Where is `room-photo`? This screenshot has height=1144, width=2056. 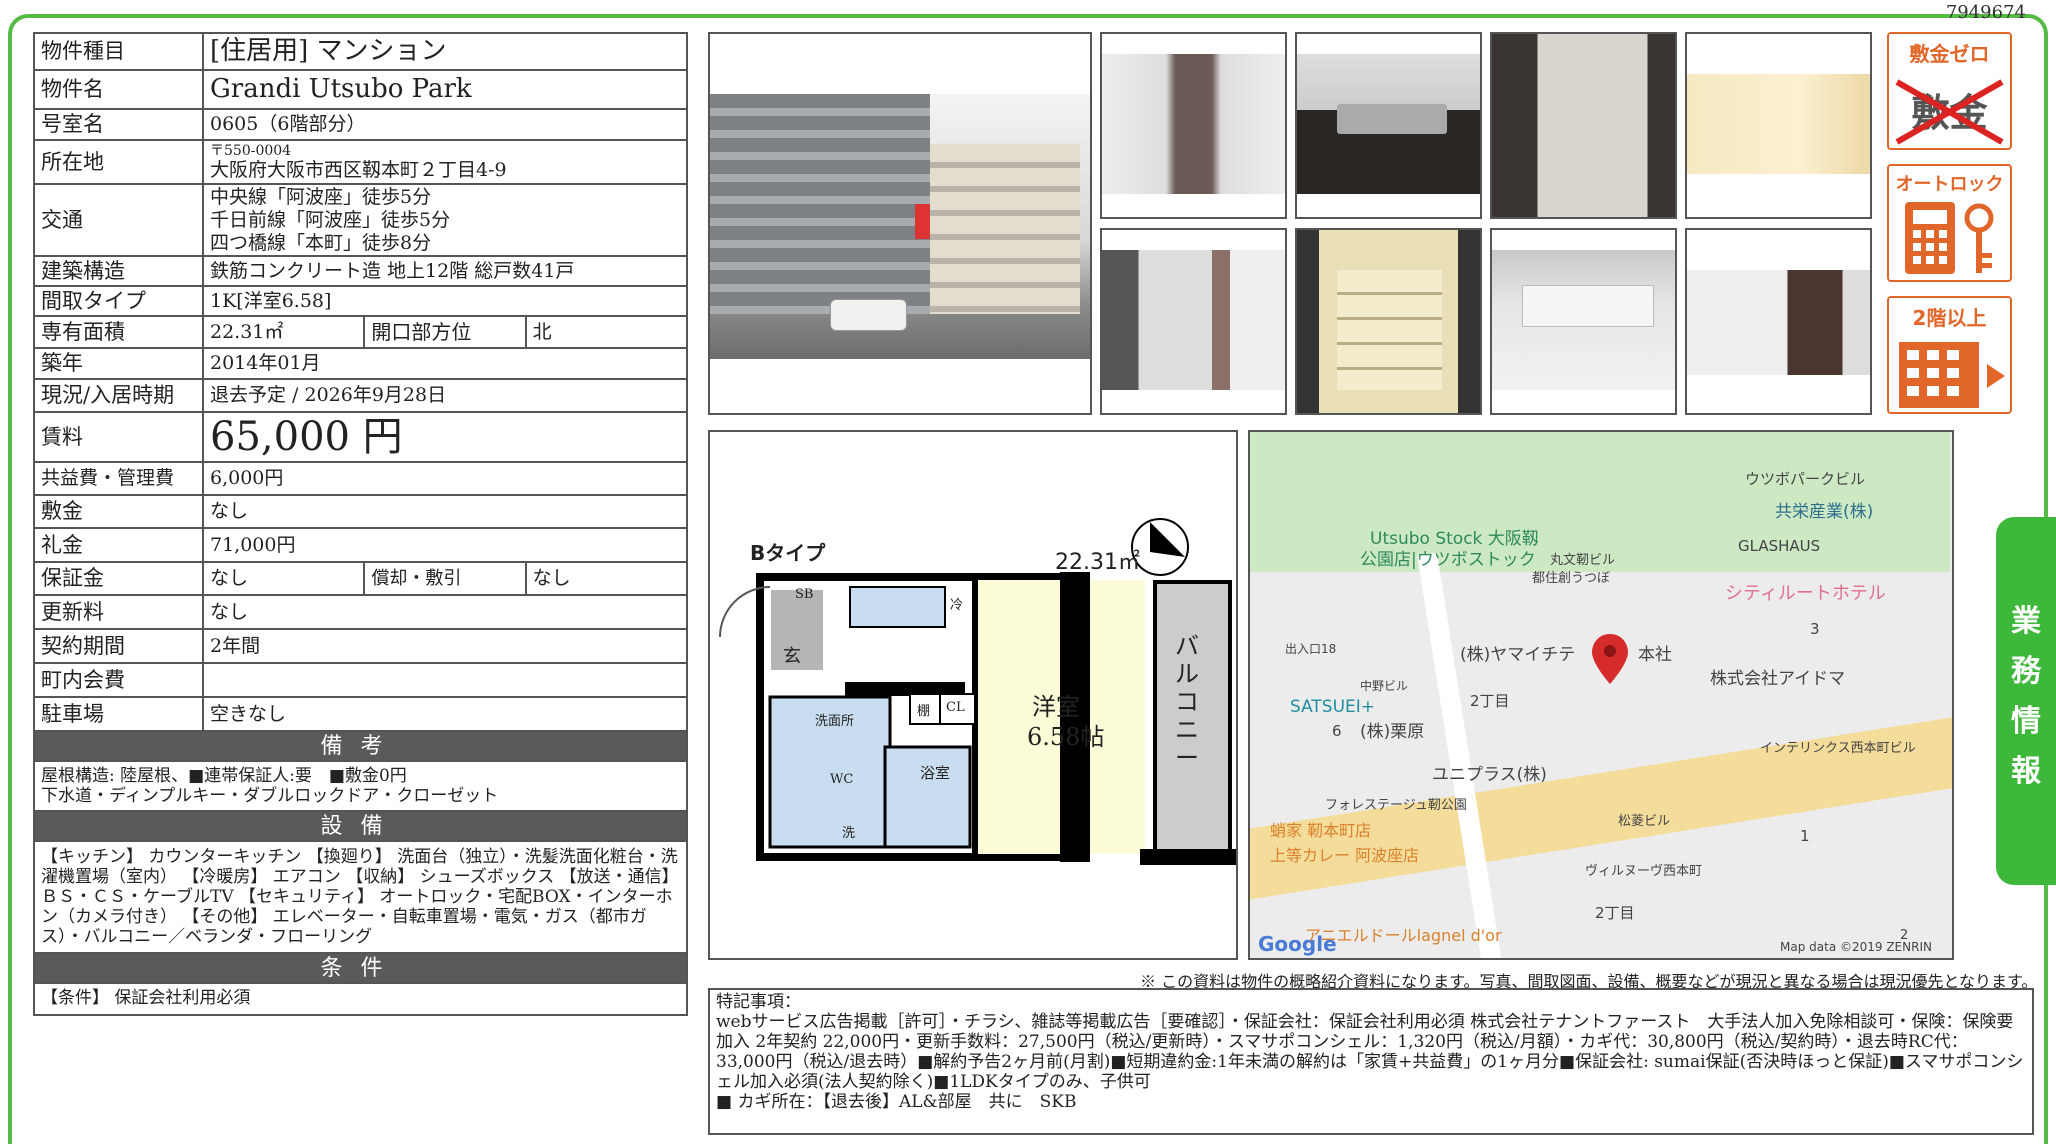
room-photo is located at coordinates (1193, 125).